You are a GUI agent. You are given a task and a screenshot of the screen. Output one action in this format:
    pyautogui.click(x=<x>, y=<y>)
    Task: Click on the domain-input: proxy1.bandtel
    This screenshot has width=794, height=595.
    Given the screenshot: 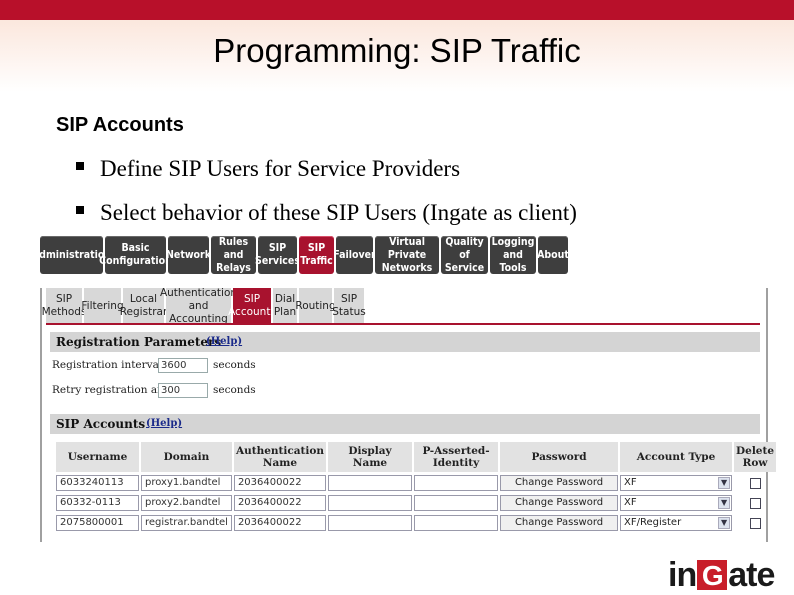 What is the action you would take?
    pyautogui.click(x=186, y=483)
    